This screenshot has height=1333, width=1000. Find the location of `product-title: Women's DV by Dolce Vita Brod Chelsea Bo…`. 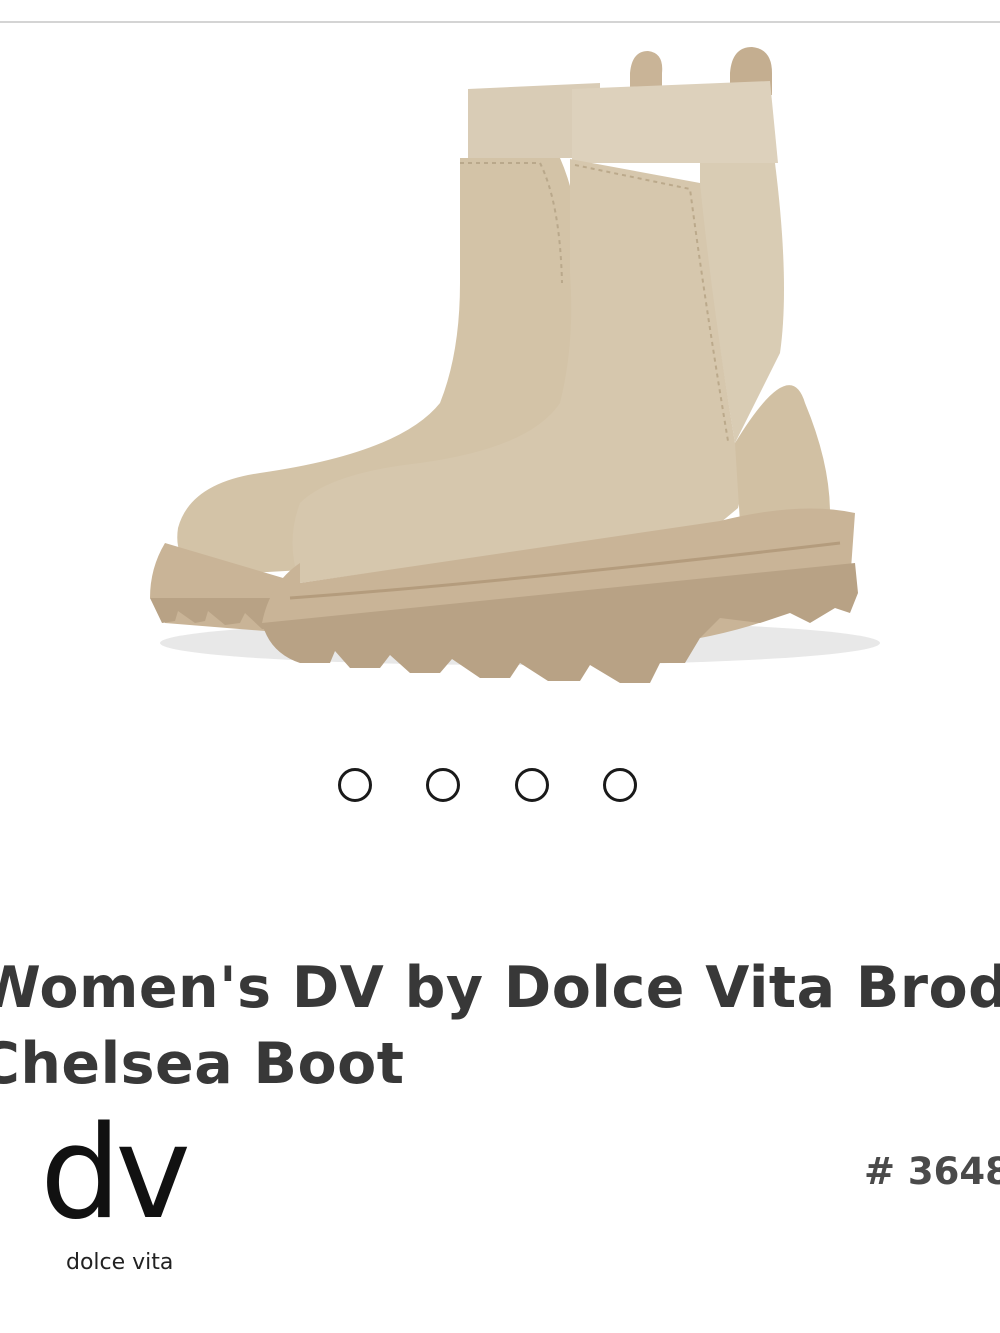

product-title: Women's DV by Dolce Vita Brod Chelsea Bo… is located at coordinates (500, 1026).